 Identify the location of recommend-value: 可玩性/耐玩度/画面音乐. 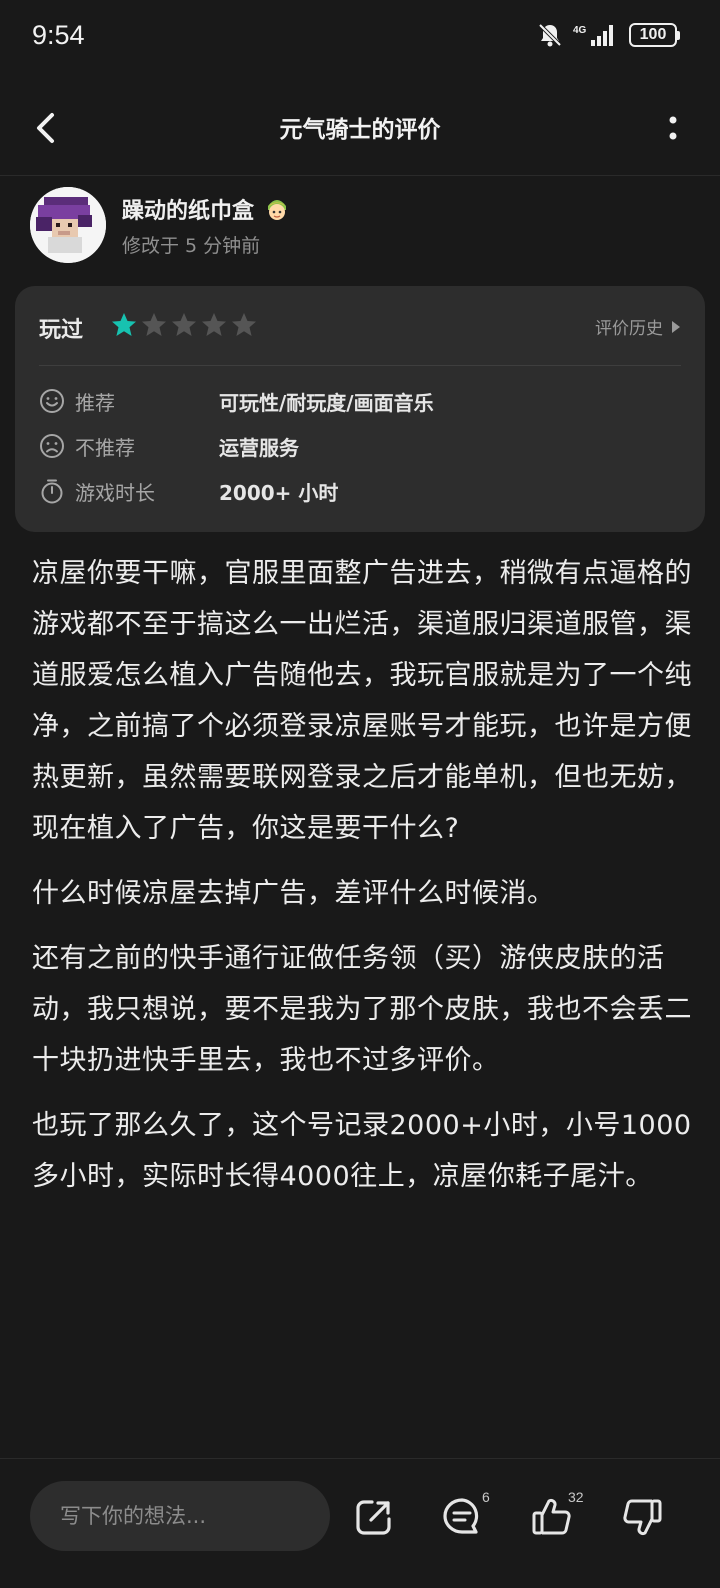
(326, 402).